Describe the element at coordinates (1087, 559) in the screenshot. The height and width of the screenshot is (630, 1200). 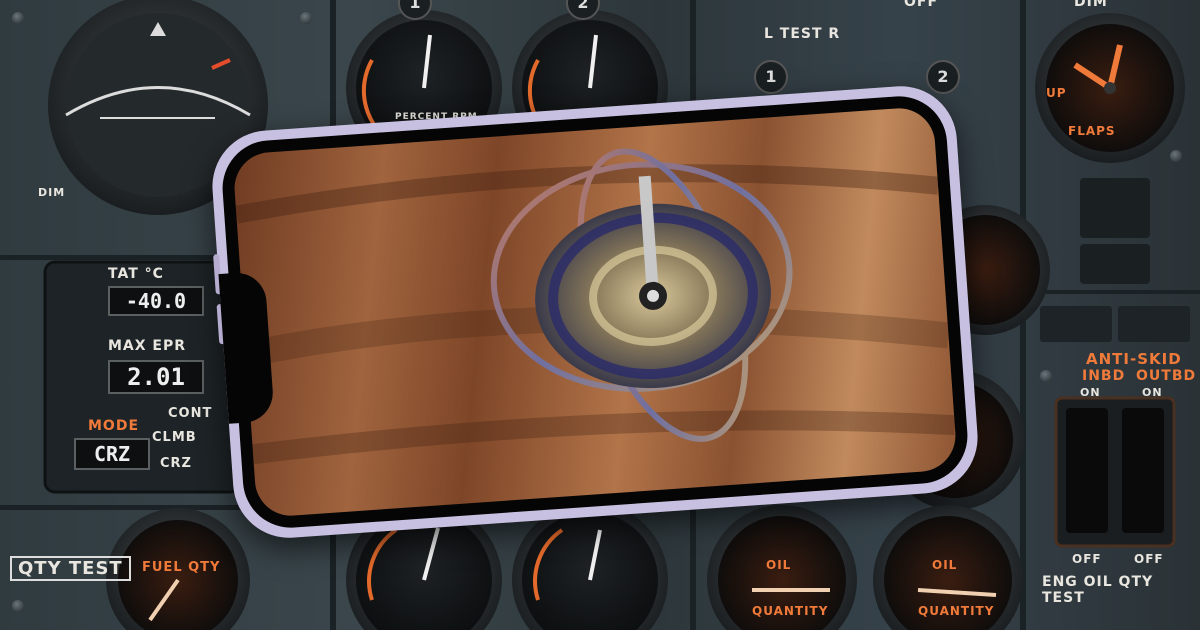
I see `inbd-off-label: OFF` at that location.